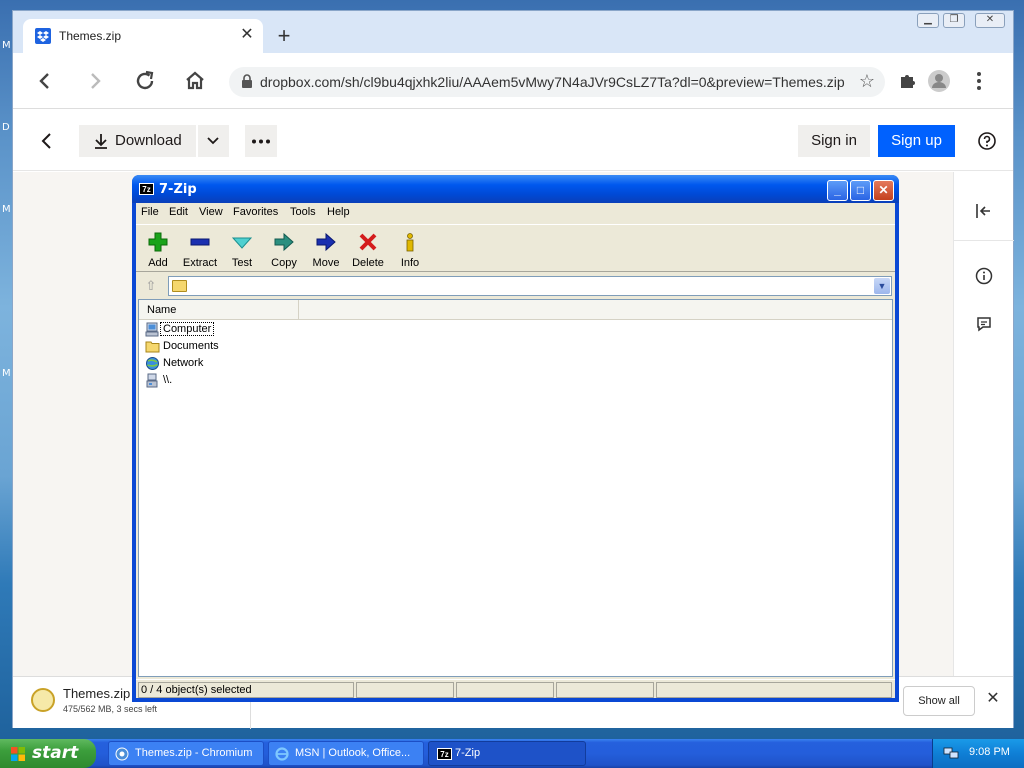 This screenshot has height=768, width=1024. Describe the element at coordinates (143, 36) in the screenshot. I see `tab-themes-zip: Themes.zip ✕` at that location.